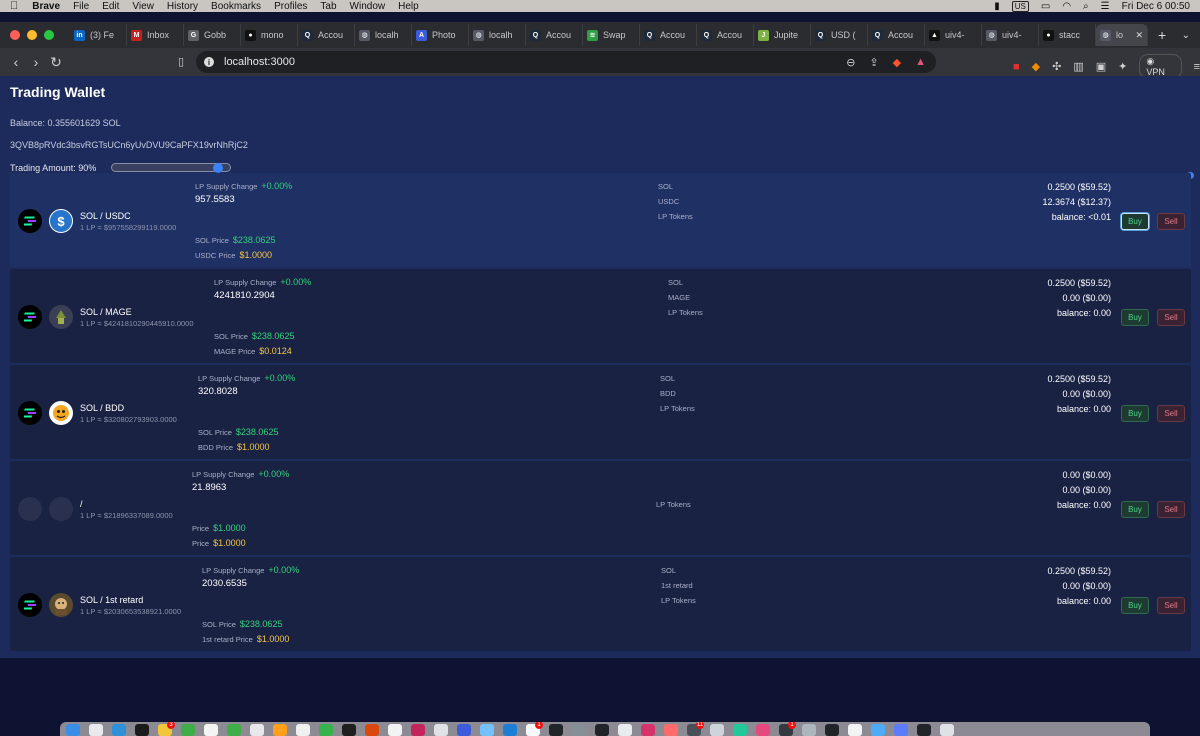 Image resolution: width=1200 pixels, height=736 pixels. I want to click on browser-tab: ▲ uiv4-, so click(953, 35).